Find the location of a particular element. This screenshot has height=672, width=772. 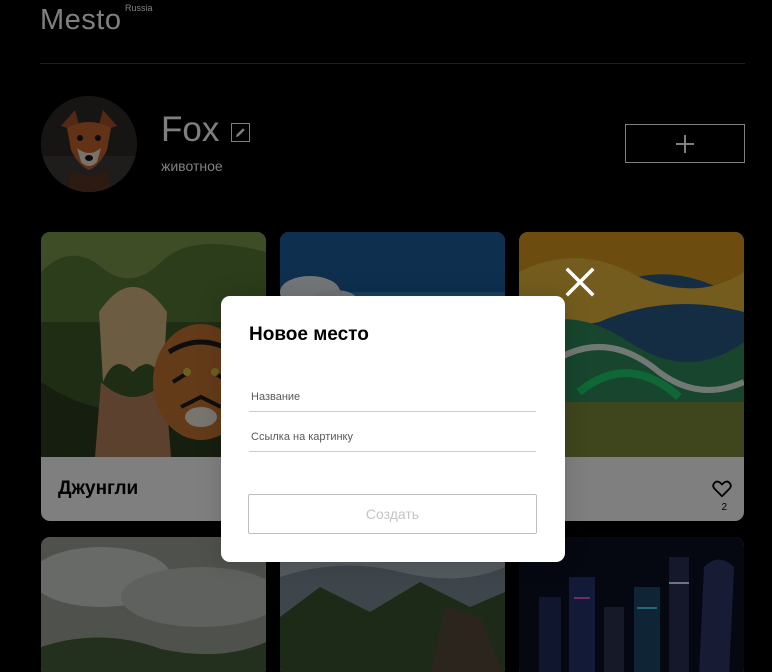

place-name-input is located at coordinates (392, 397).